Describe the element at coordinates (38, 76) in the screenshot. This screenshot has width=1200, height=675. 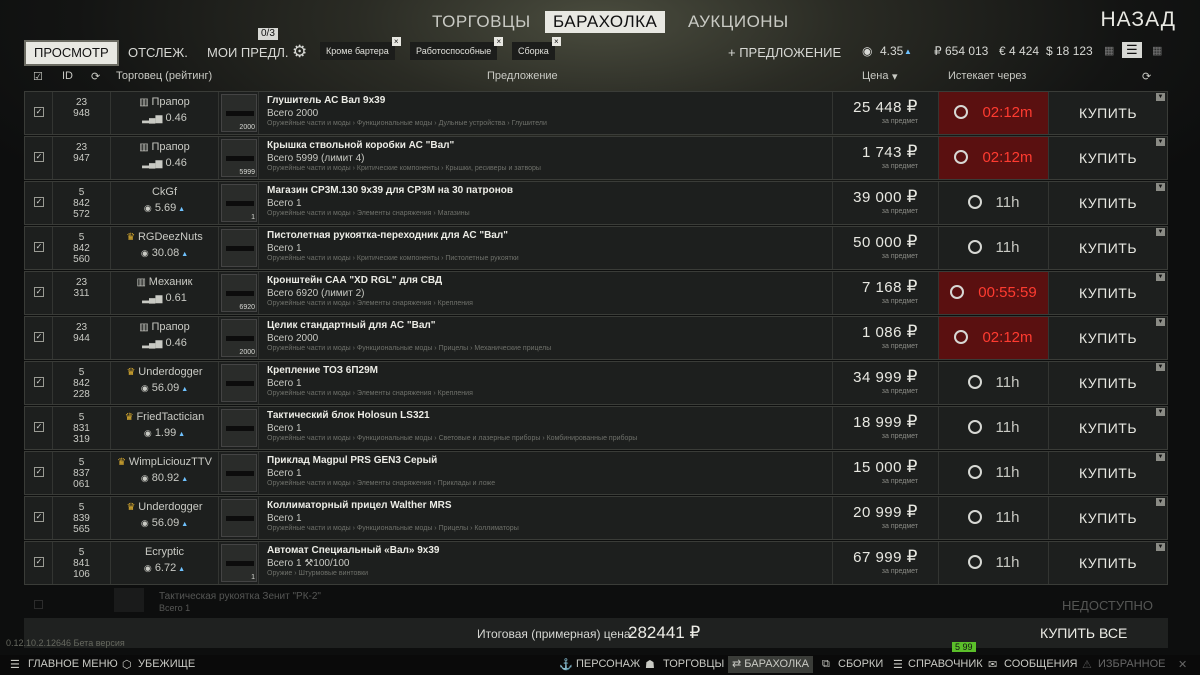
I see `select-all-checkbox: ☑` at that location.